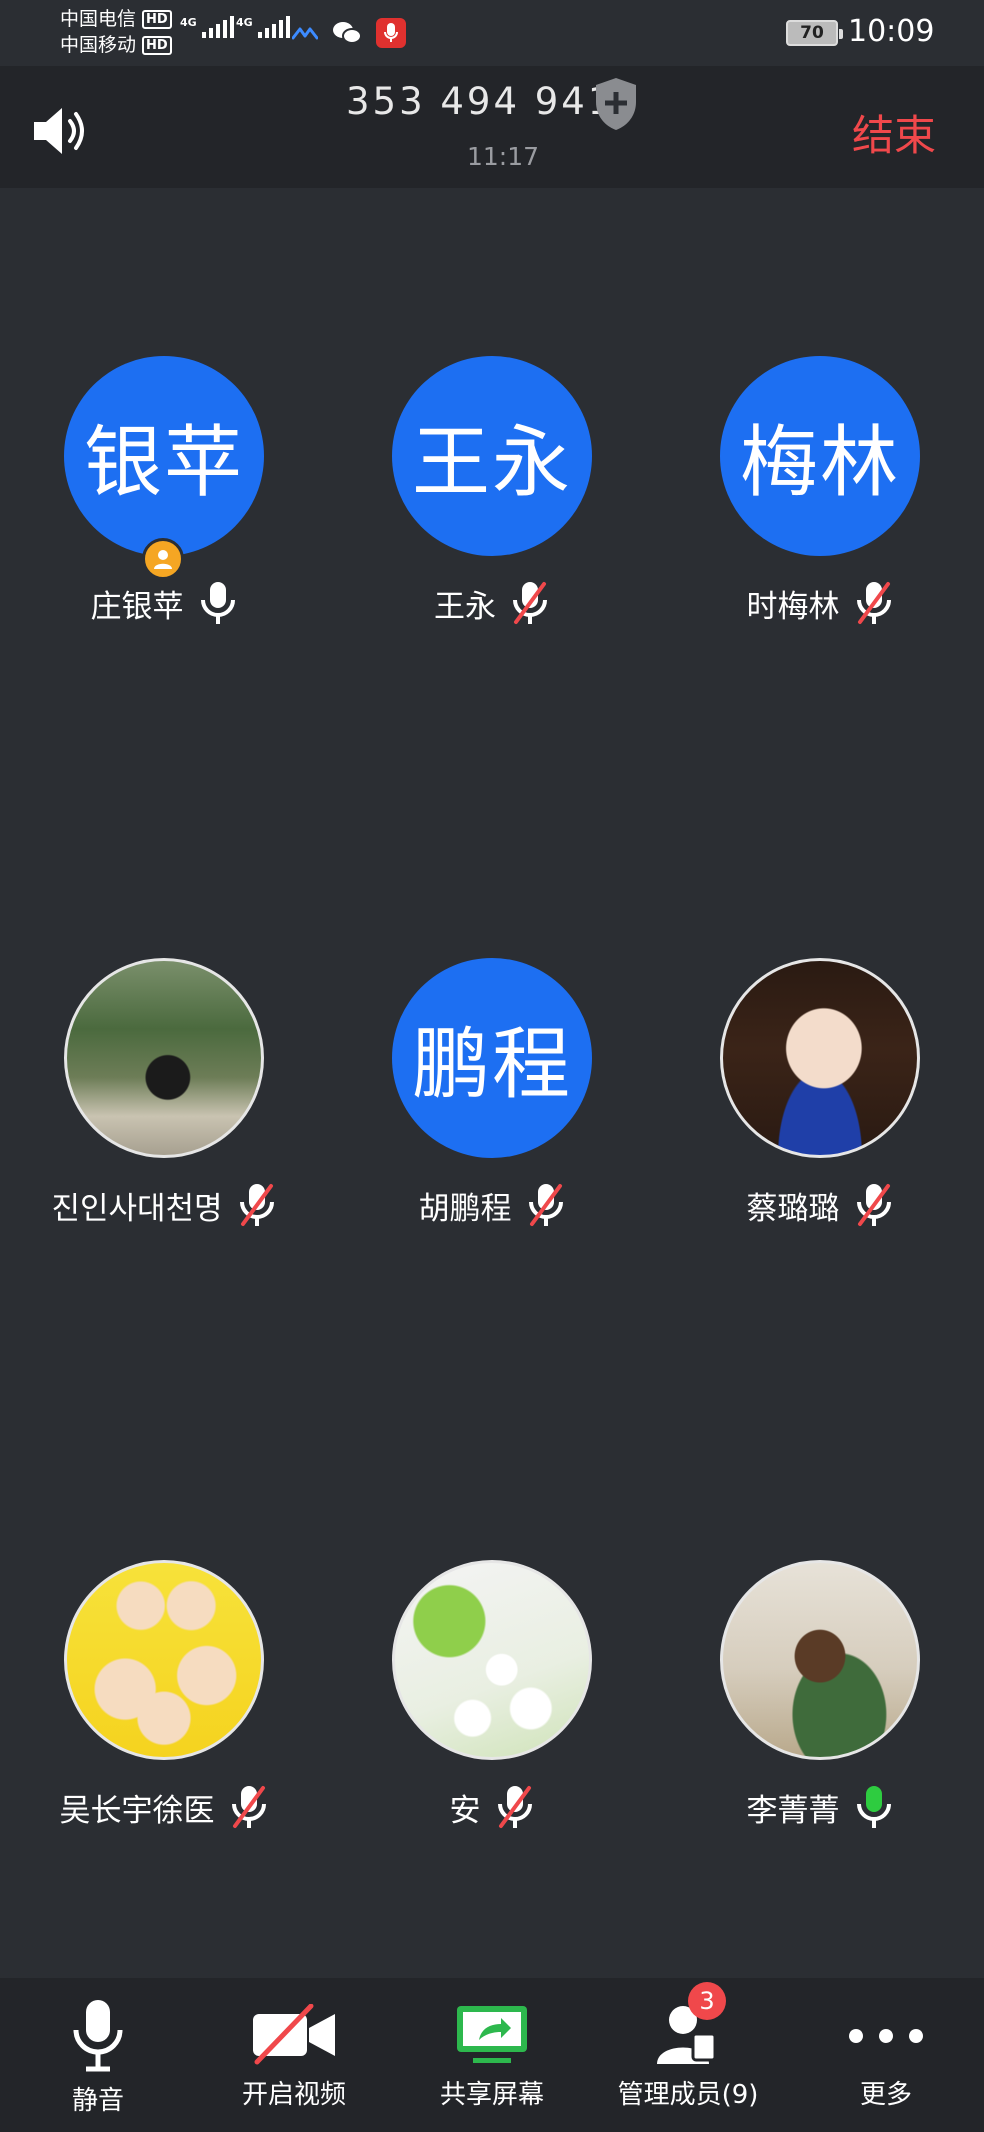  I want to click on more-label: 更多, so click(885, 2095).